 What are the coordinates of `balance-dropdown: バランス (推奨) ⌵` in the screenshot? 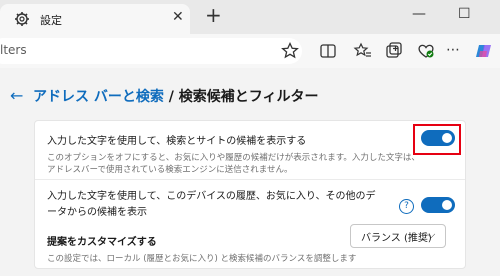 It's located at (398, 236).